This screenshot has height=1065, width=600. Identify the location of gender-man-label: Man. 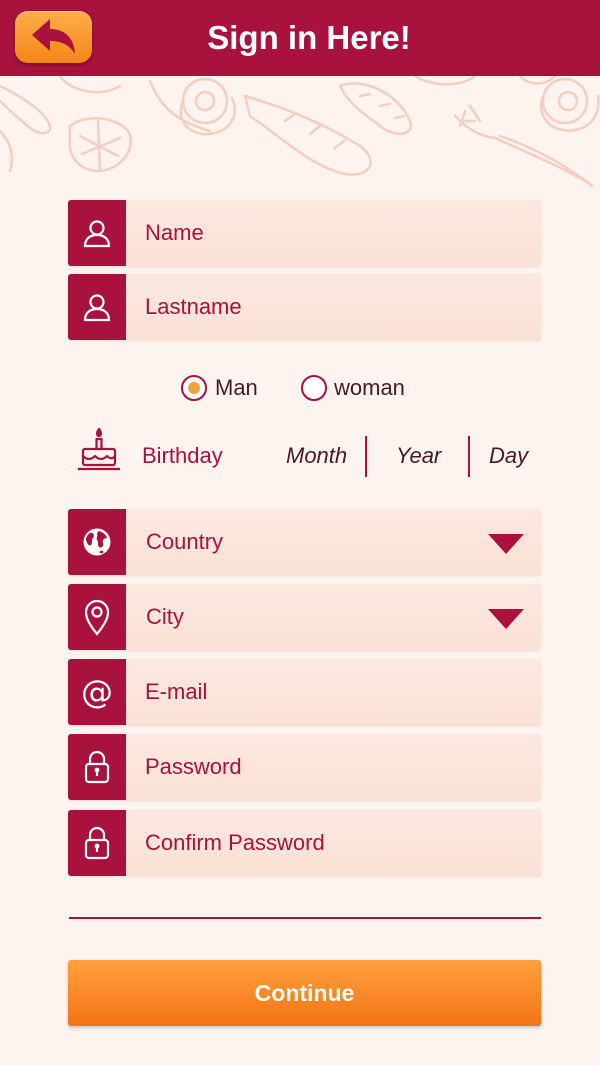
(236, 388).